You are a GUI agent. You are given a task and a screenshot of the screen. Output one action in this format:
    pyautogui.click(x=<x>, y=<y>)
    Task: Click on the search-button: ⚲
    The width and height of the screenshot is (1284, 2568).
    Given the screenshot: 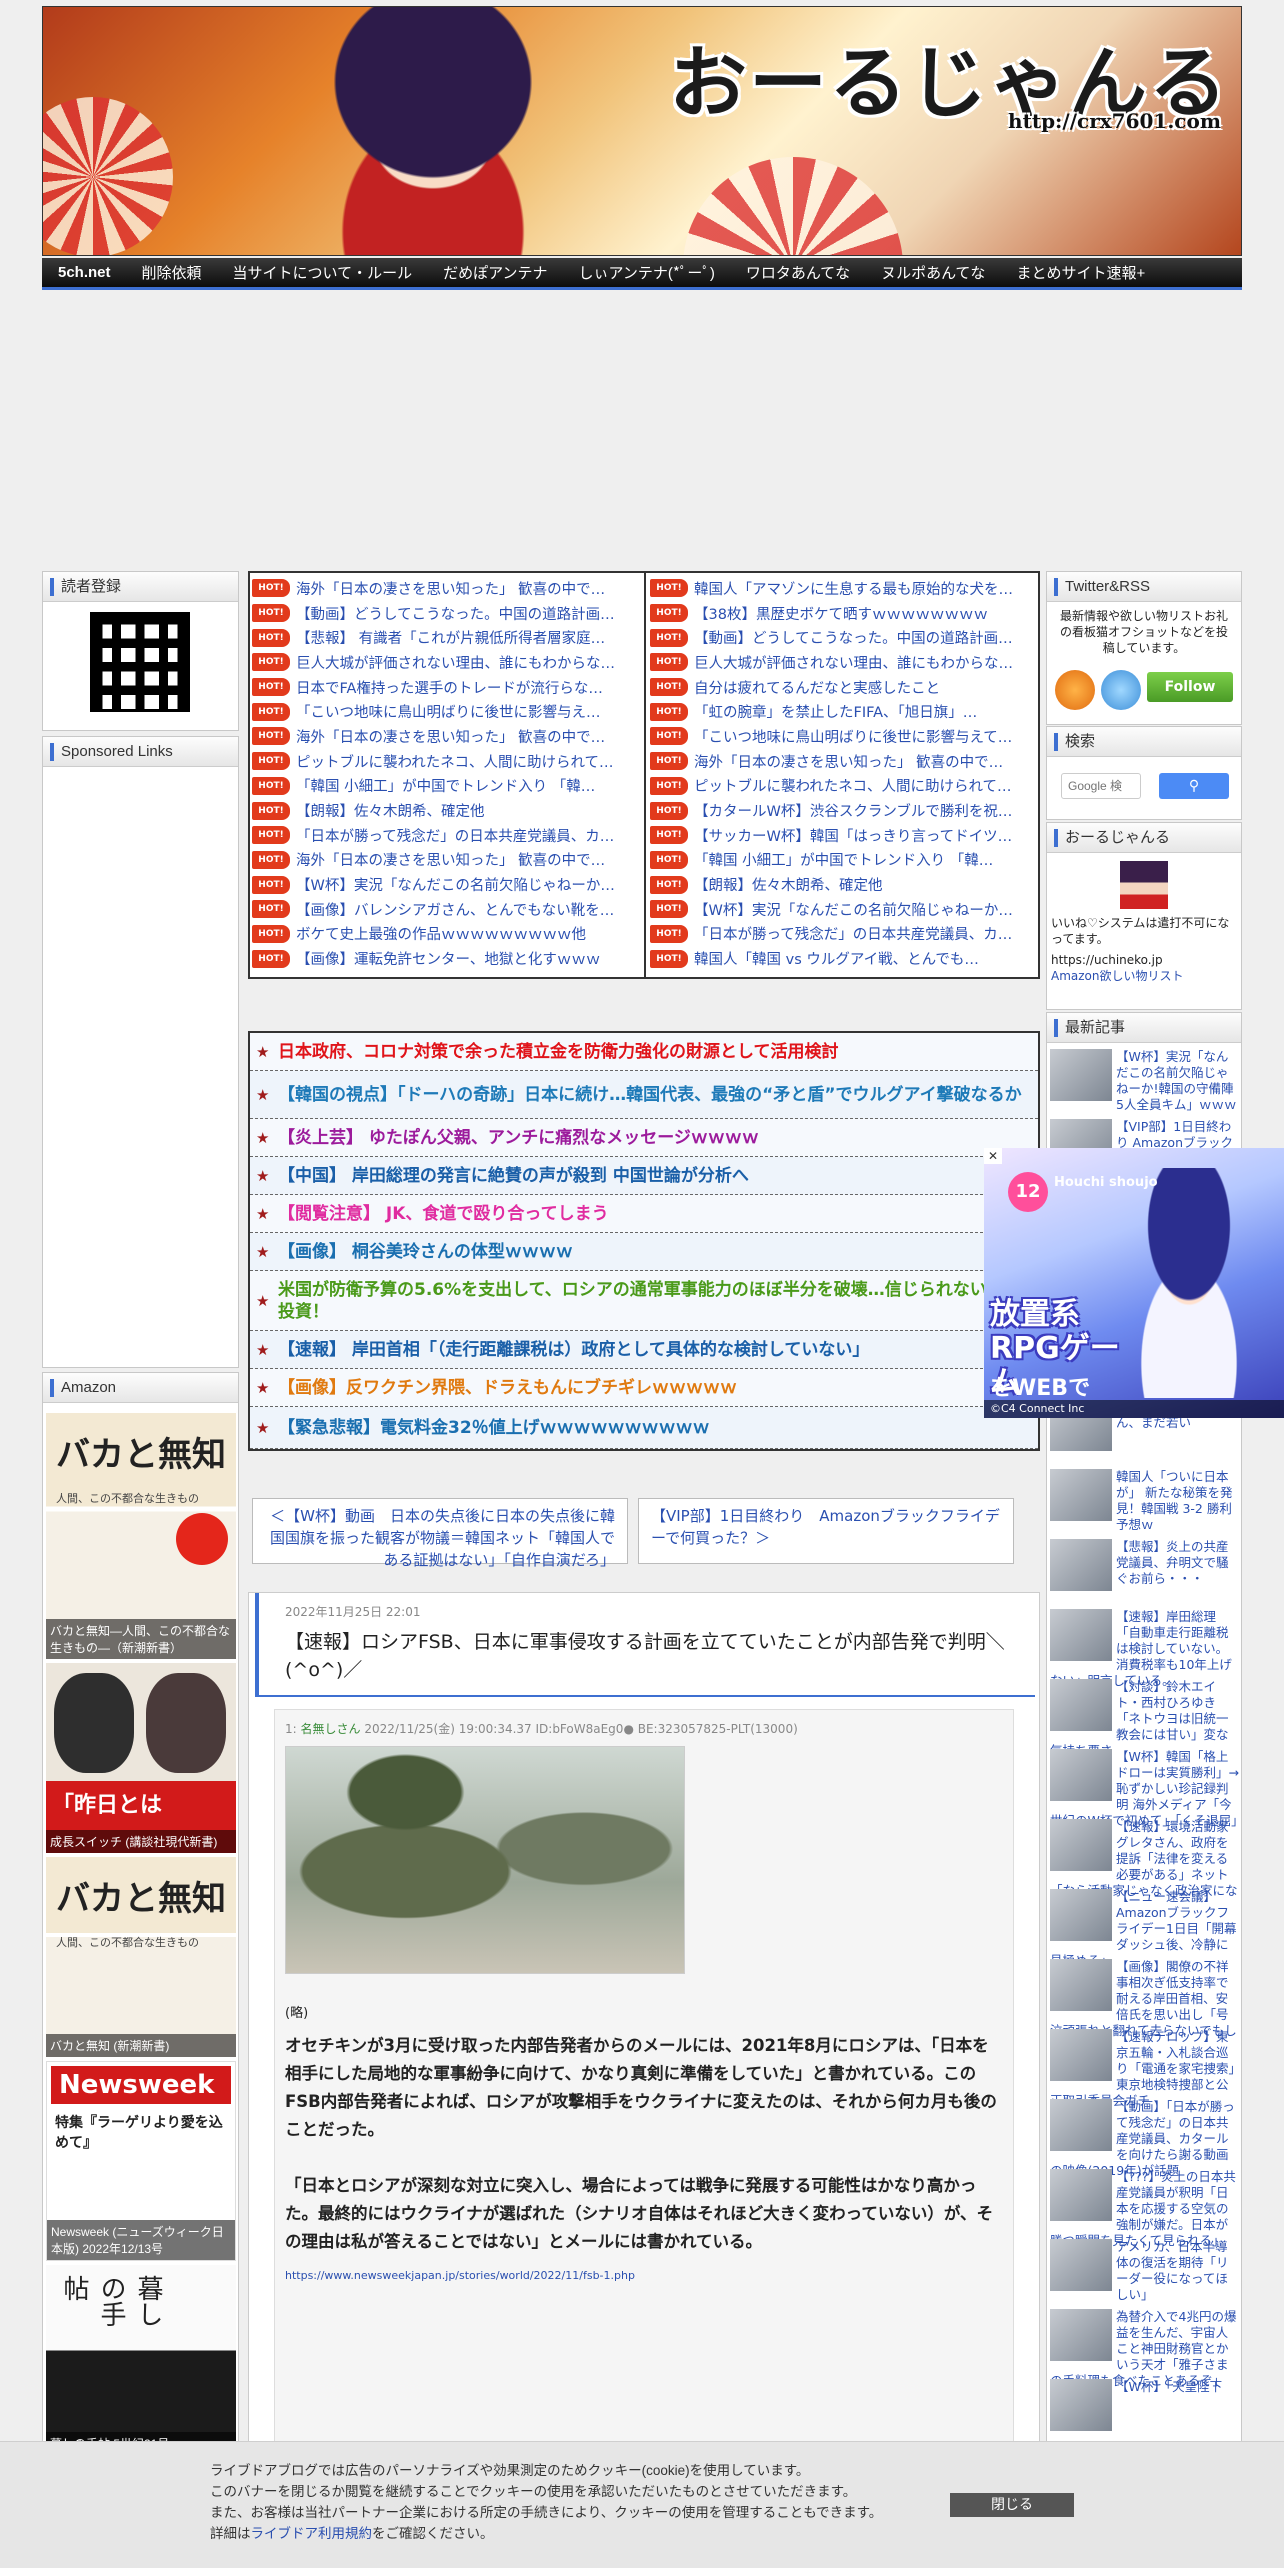 What is the action you would take?
    pyautogui.click(x=1194, y=786)
    